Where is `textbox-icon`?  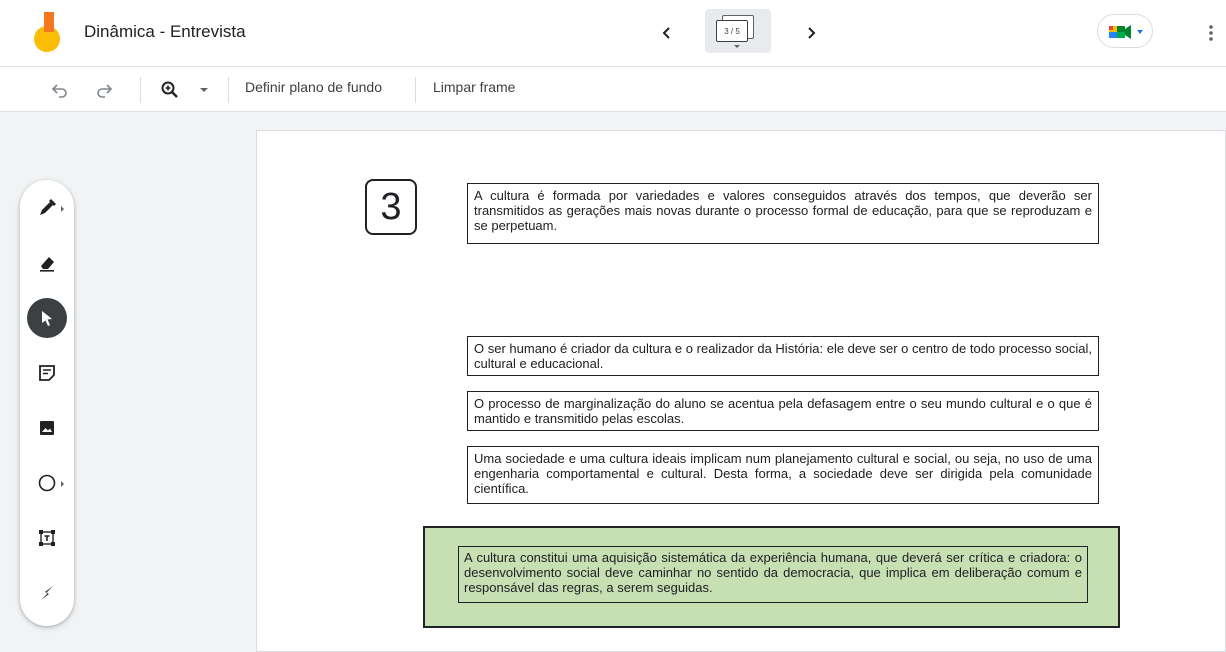 textbox-icon is located at coordinates (47, 538).